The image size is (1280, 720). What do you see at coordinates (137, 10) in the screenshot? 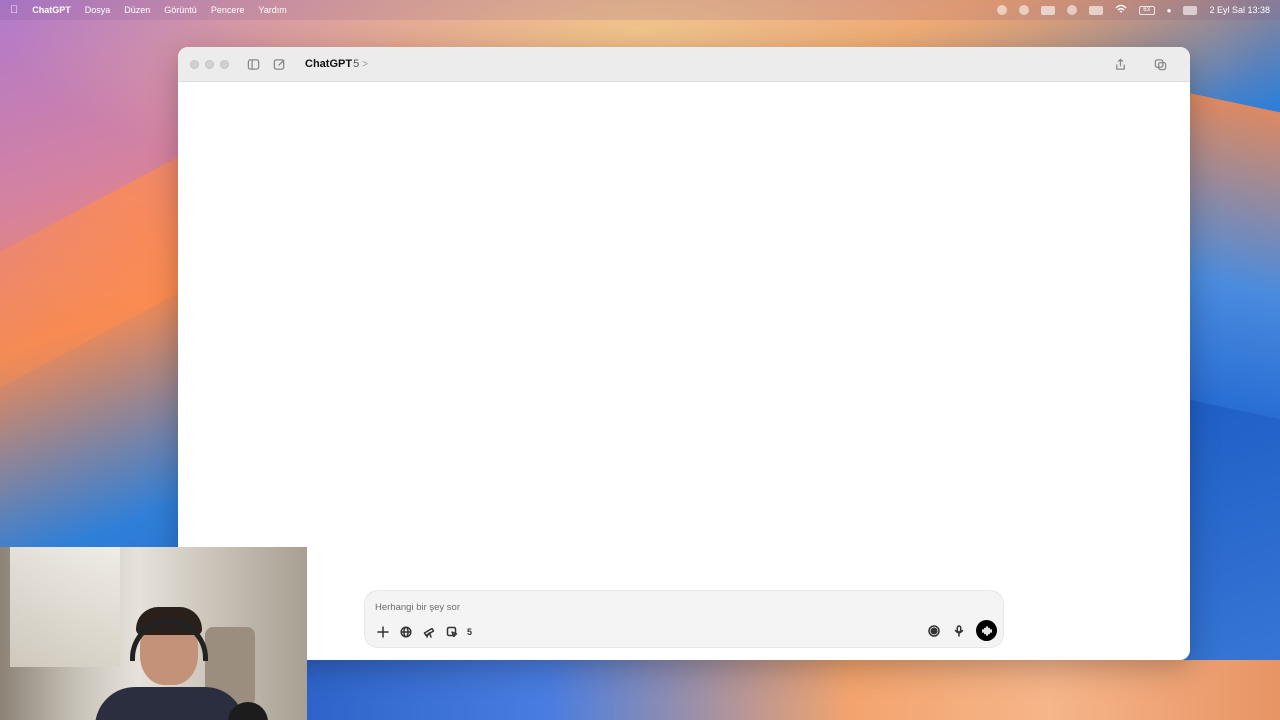
I see `menu-duzen: Düzen` at bounding box center [137, 10].